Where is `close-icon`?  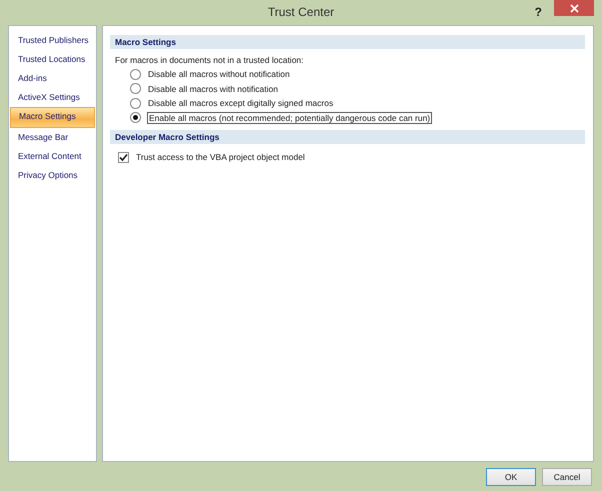
close-icon is located at coordinates (574, 8).